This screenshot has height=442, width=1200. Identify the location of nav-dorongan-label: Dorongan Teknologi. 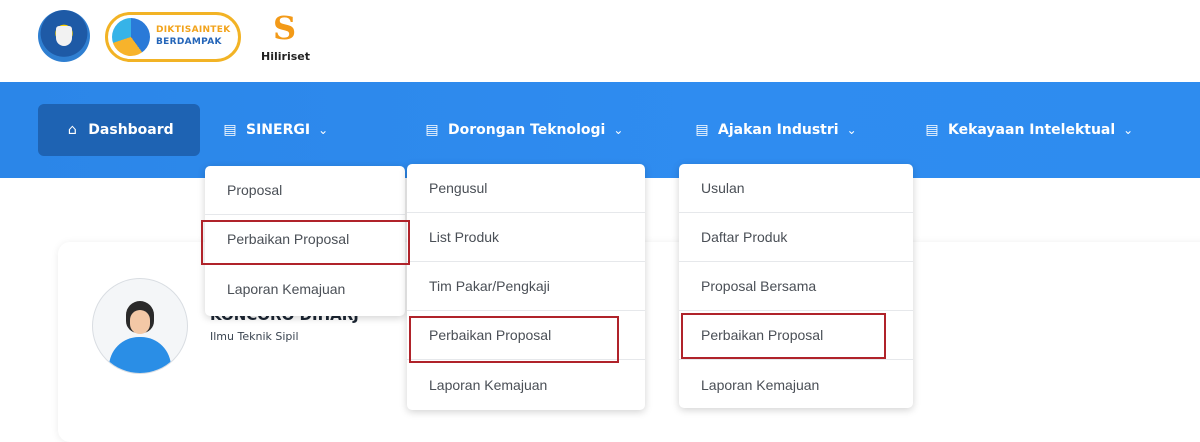
(527, 130).